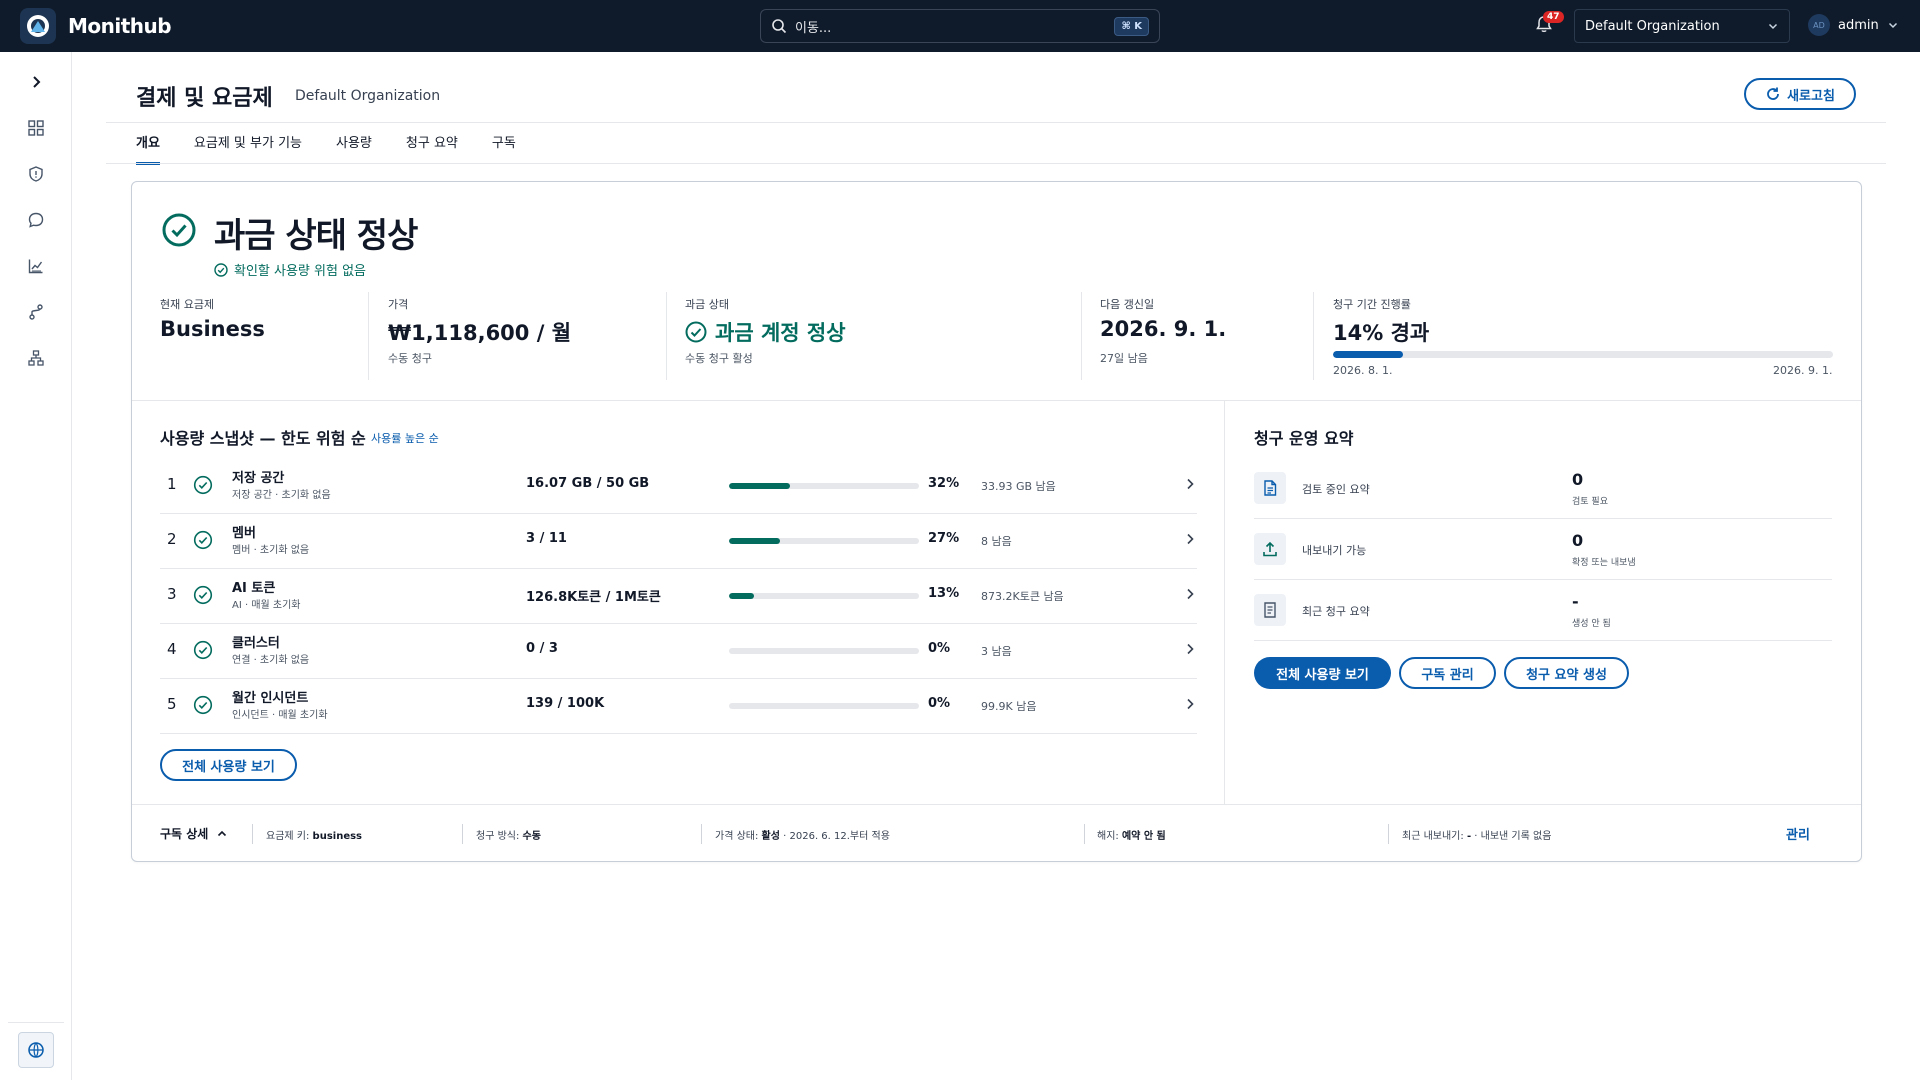 The image size is (1920, 1080). Describe the element at coordinates (770, 836) in the screenshot. I see `price-status-value: 활성` at that location.